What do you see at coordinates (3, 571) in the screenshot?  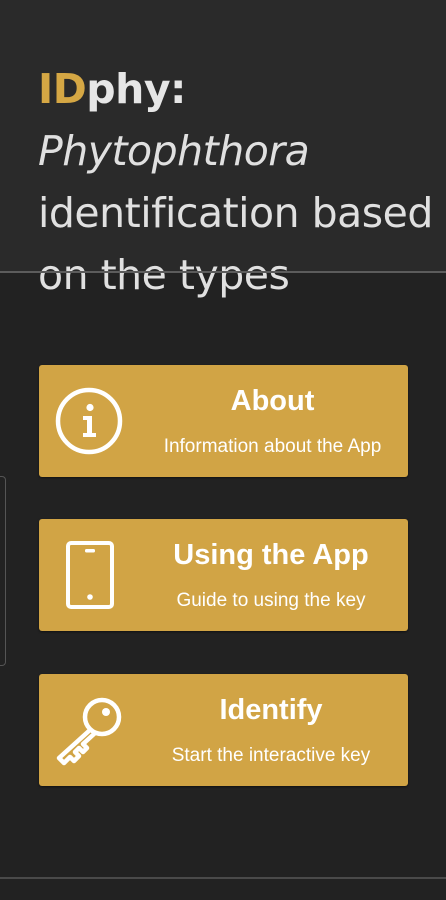 I see `drawer-edge-handle` at bounding box center [3, 571].